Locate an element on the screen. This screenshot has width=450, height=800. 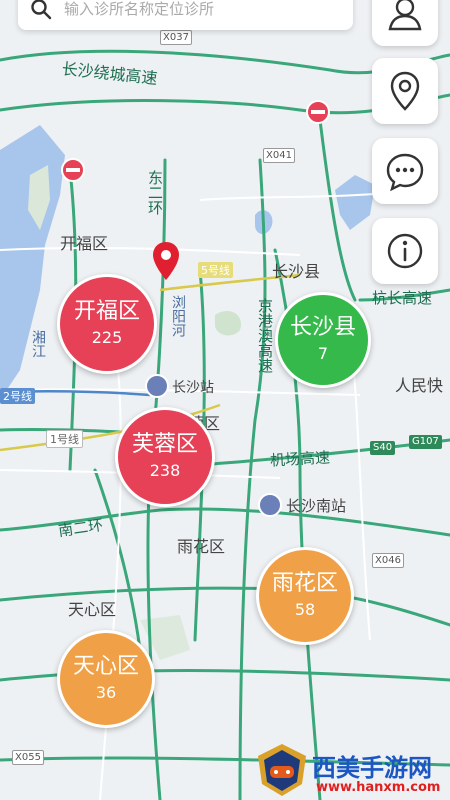
location-pin-icon is located at coordinates (405, 91).